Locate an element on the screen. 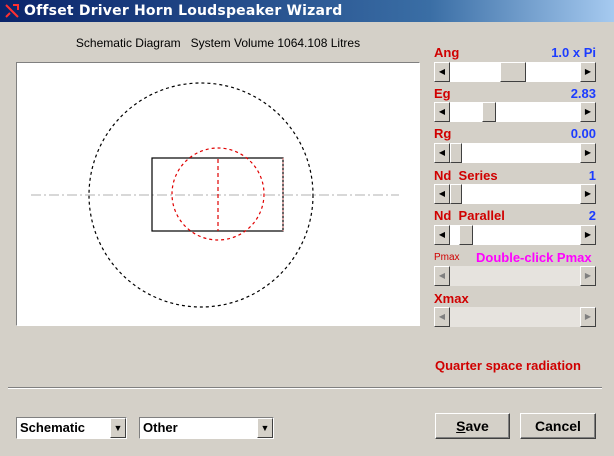  nd-parallel-right-arrow-icon: ▶ is located at coordinates (588, 235).